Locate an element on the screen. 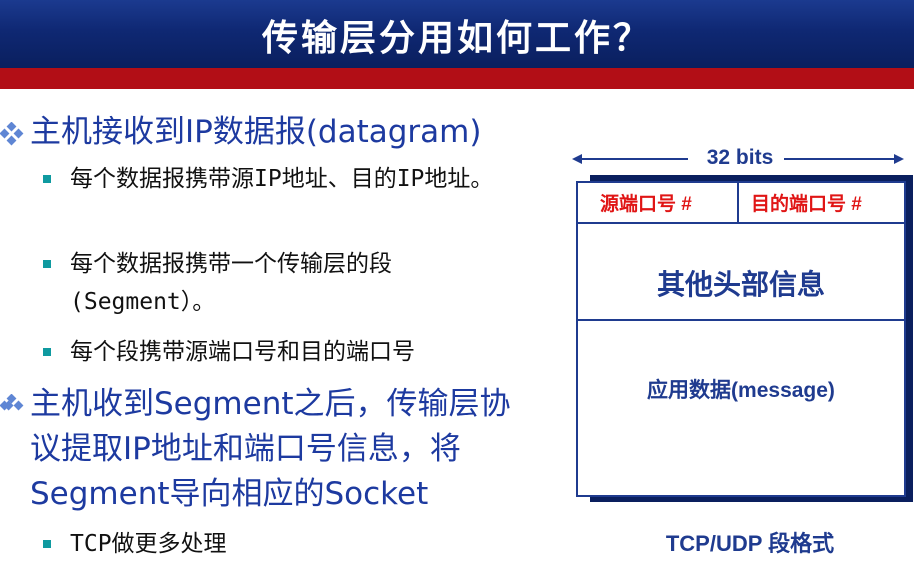 The height and width of the screenshot is (582, 914). bullet-level2: 每个数据报携带源IP地址、目的IP地址。 is located at coordinates (286, 179).